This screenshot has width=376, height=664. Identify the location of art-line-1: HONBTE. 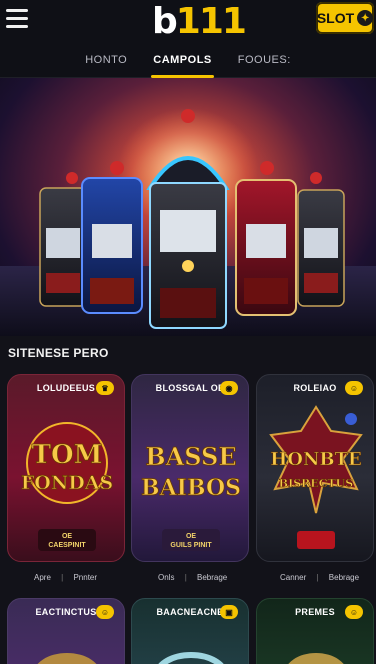
(315, 459).